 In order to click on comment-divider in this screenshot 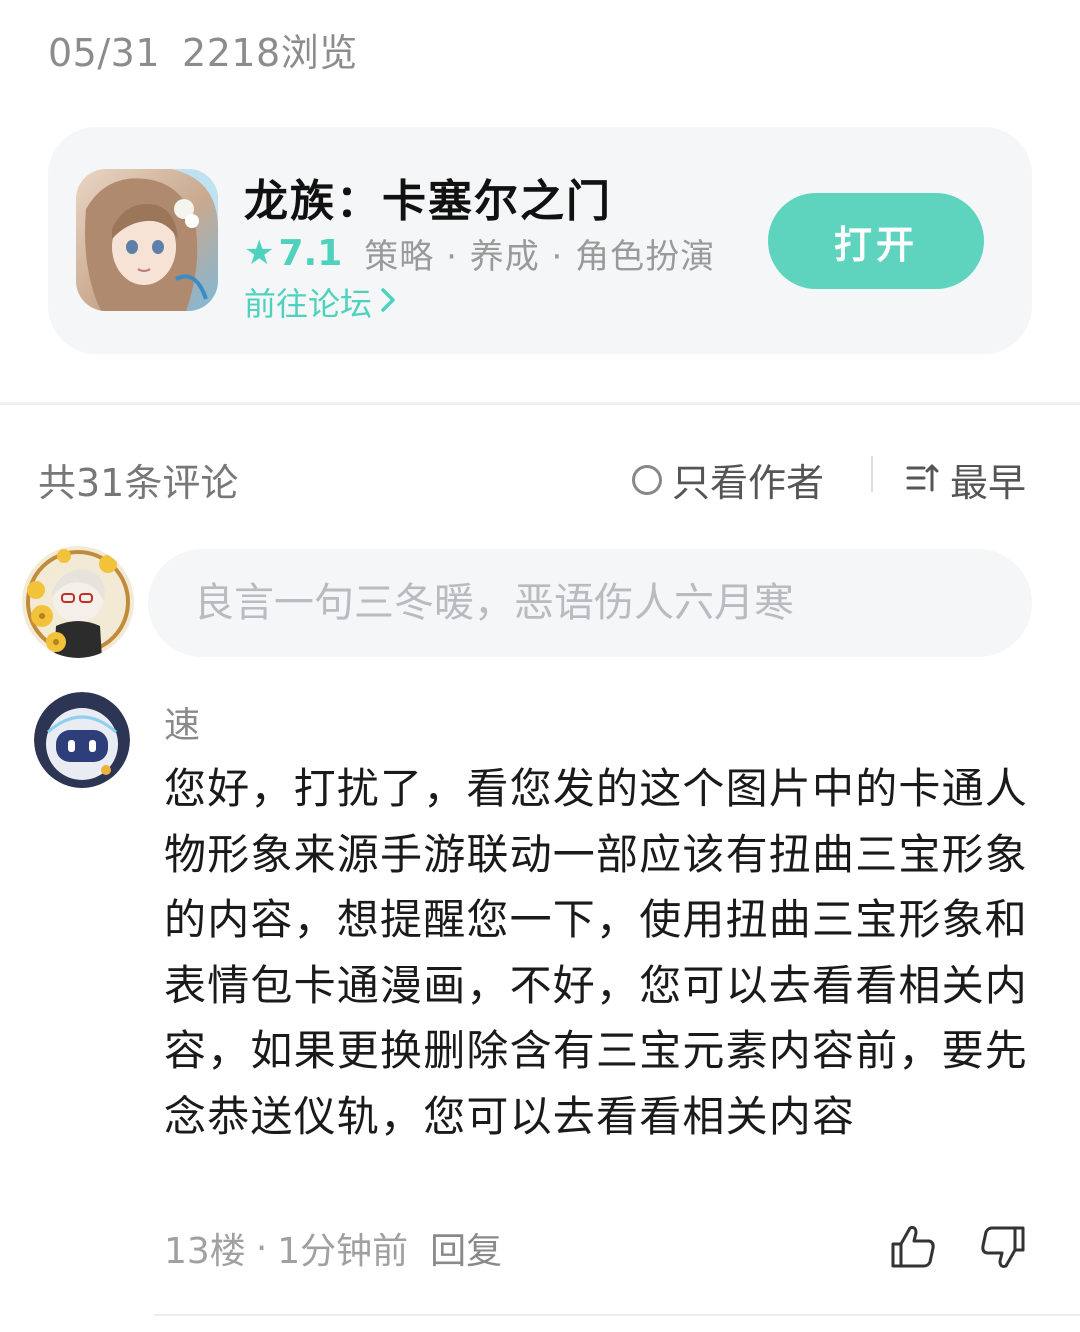, I will do `click(617, 1315)`.